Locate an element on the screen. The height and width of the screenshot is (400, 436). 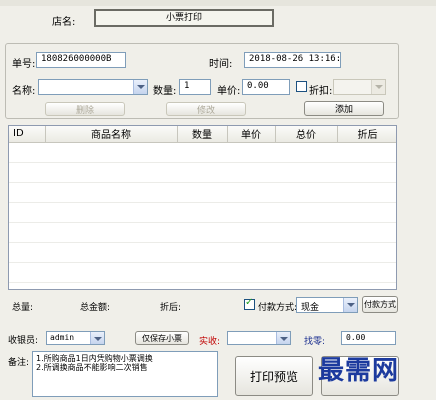
total-qty-label: 总量: is located at coordinates (23, 308).